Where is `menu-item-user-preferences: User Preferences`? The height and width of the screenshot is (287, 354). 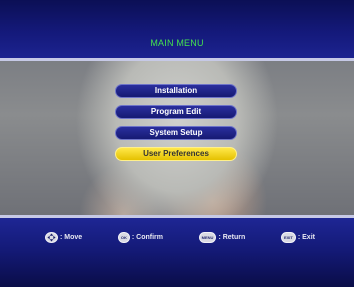
menu-item-user-preferences: User Preferences is located at coordinates (176, 154).